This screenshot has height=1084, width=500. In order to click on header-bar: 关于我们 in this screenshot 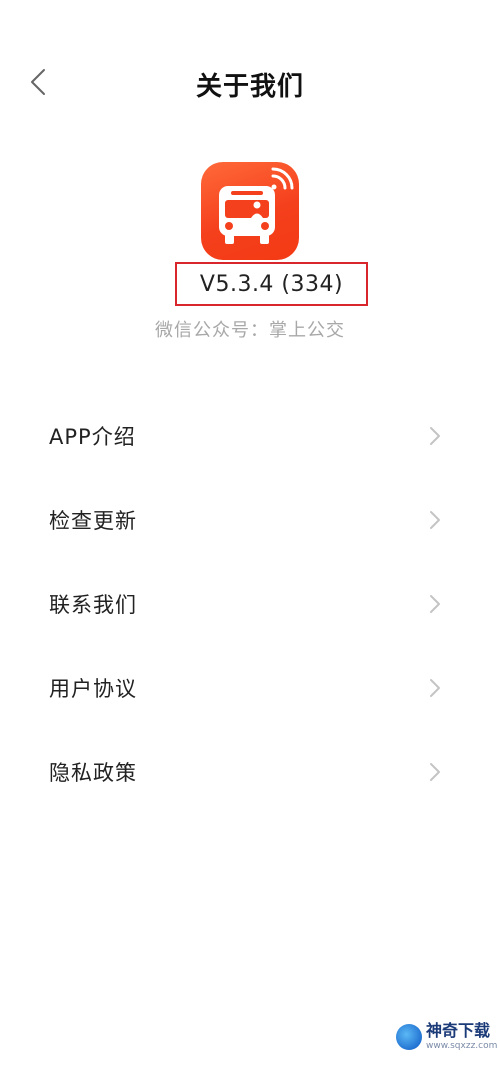, I will do `click(250, 82)`.